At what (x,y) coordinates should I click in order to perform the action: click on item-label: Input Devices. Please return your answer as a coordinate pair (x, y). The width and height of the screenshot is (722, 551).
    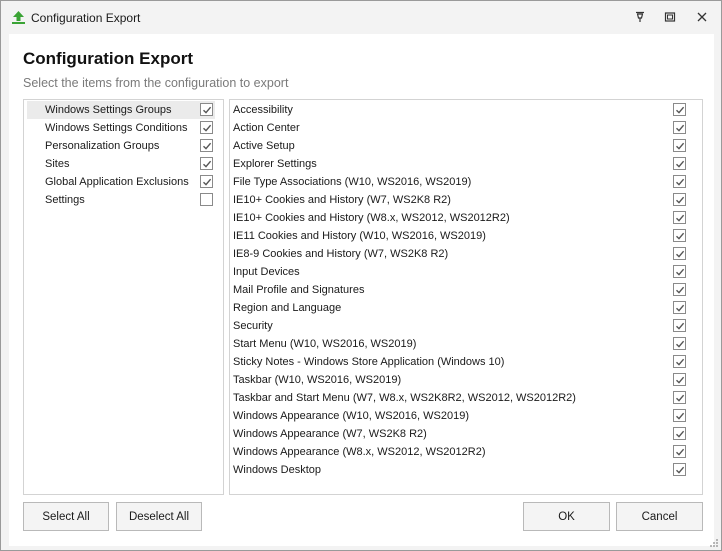
    Looking at the image, I should click on (266, 272).